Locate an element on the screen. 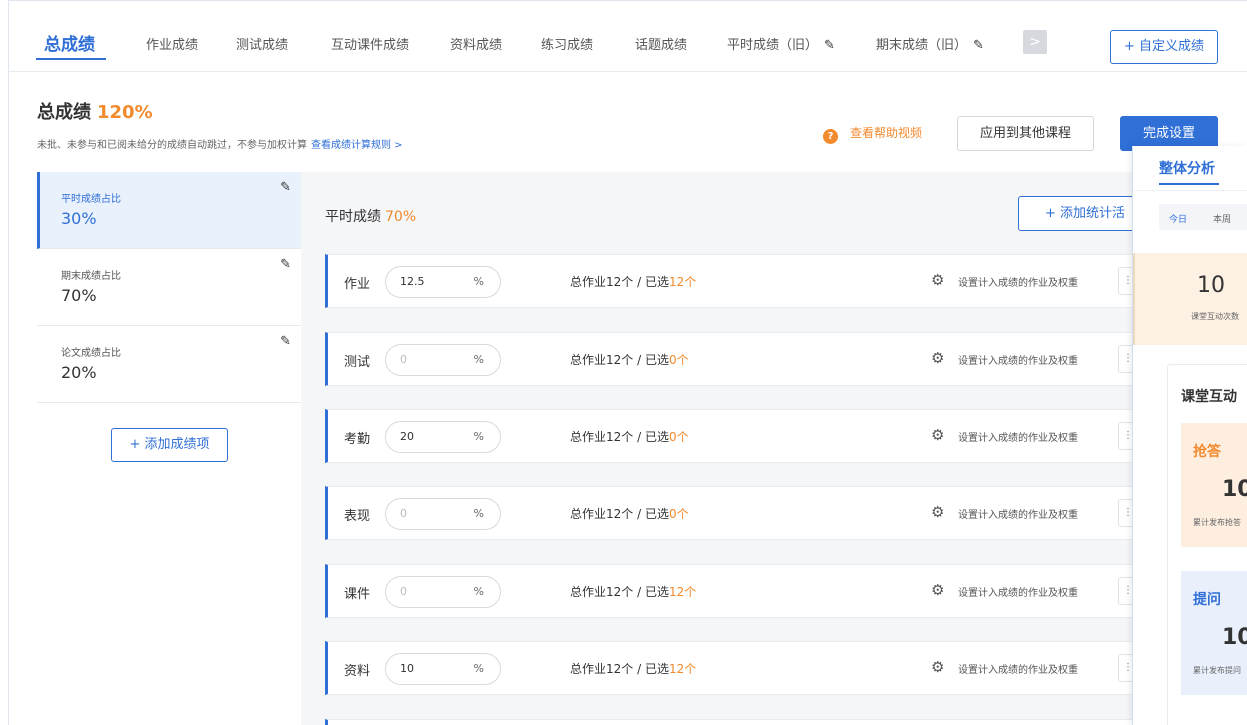 Image resolution: width=1247 pixels, height=725 pixels. tab-test: 测试成绩 is located at coordinates (262, 43).